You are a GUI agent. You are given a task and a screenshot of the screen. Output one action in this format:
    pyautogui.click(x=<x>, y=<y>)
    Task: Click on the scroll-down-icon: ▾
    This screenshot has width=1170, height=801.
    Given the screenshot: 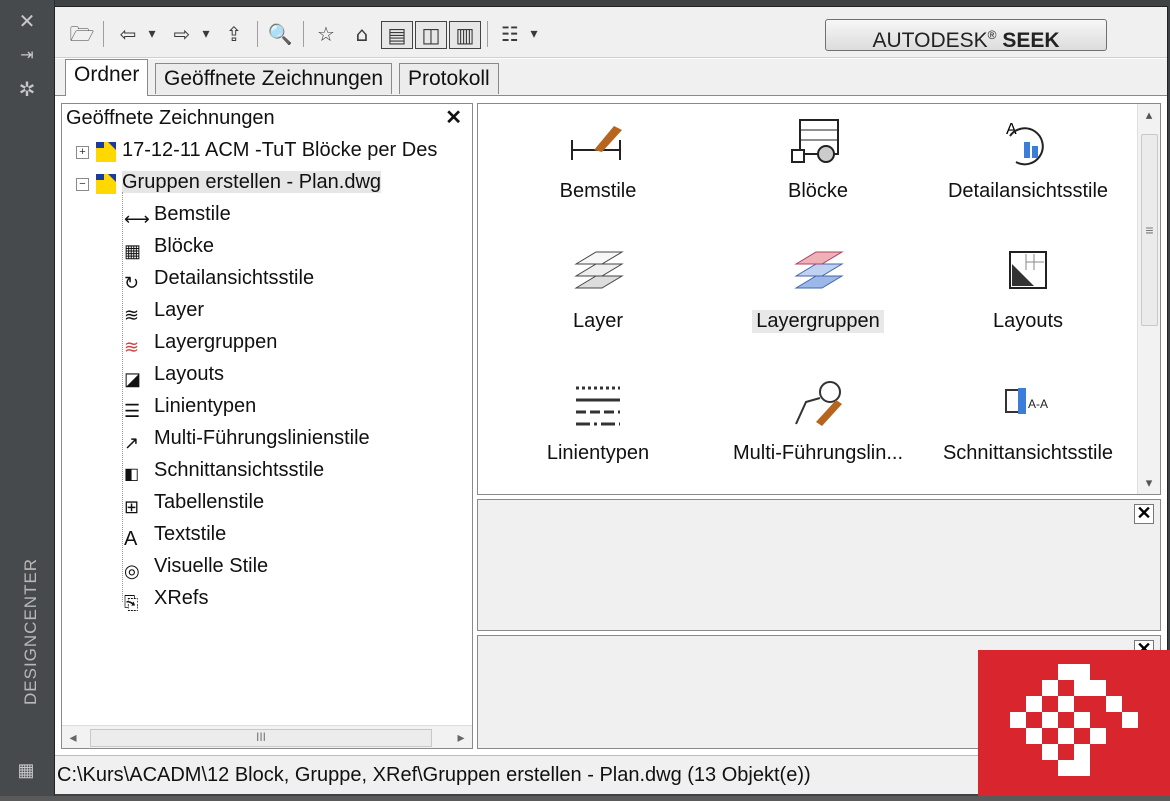 What is the action you would take?
    pyautogui.click(x=1149, y=483)
    